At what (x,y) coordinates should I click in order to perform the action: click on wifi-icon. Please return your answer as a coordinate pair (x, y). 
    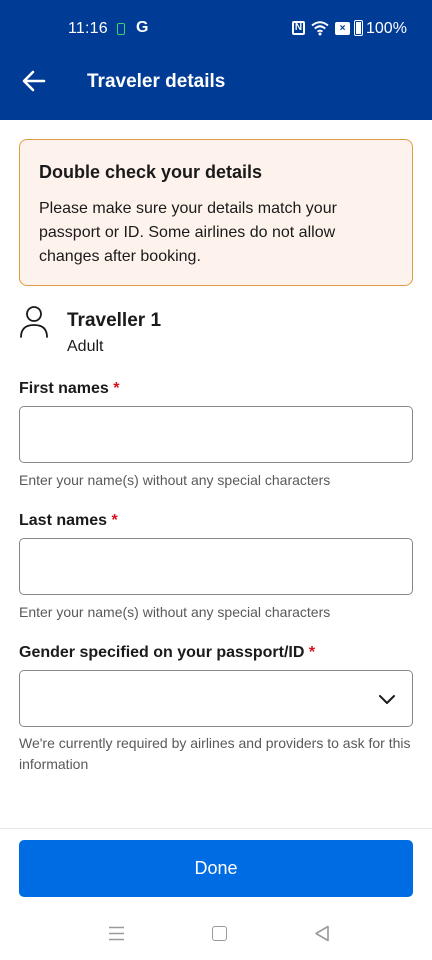
    Looking at the image, I should click on (320, 28).